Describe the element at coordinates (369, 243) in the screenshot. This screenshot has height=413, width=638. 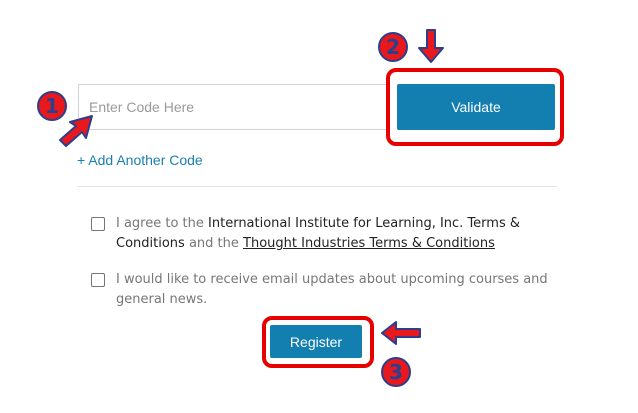
I see `thought-industries-terms-link: Thought Industries Terms & Conditions` at that location.